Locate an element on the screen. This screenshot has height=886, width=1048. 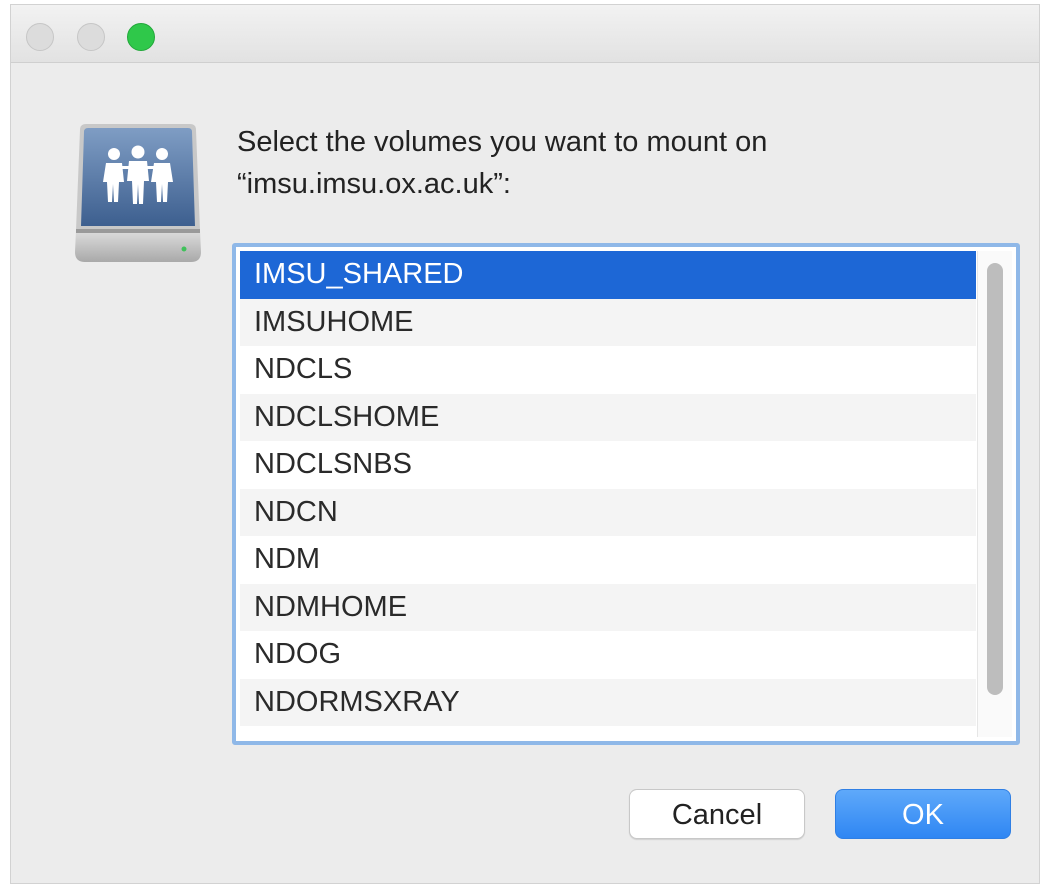
network-drive-icon is located at coordinates (138, 194).